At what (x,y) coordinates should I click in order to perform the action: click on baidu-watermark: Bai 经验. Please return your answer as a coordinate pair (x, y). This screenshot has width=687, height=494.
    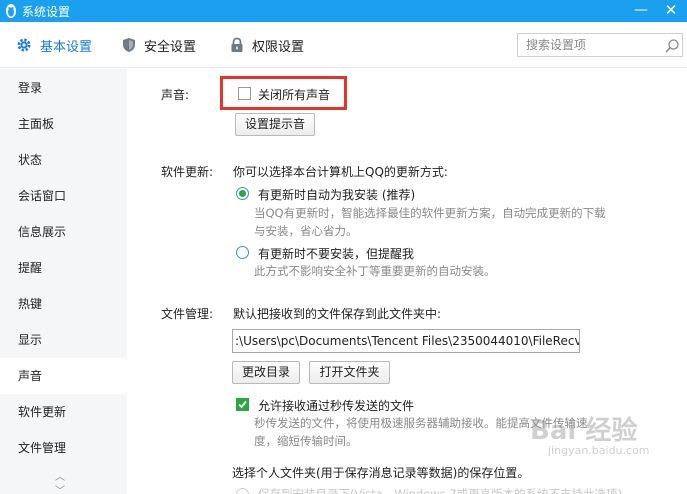
    Looking at the image, I should click on (584, 431).